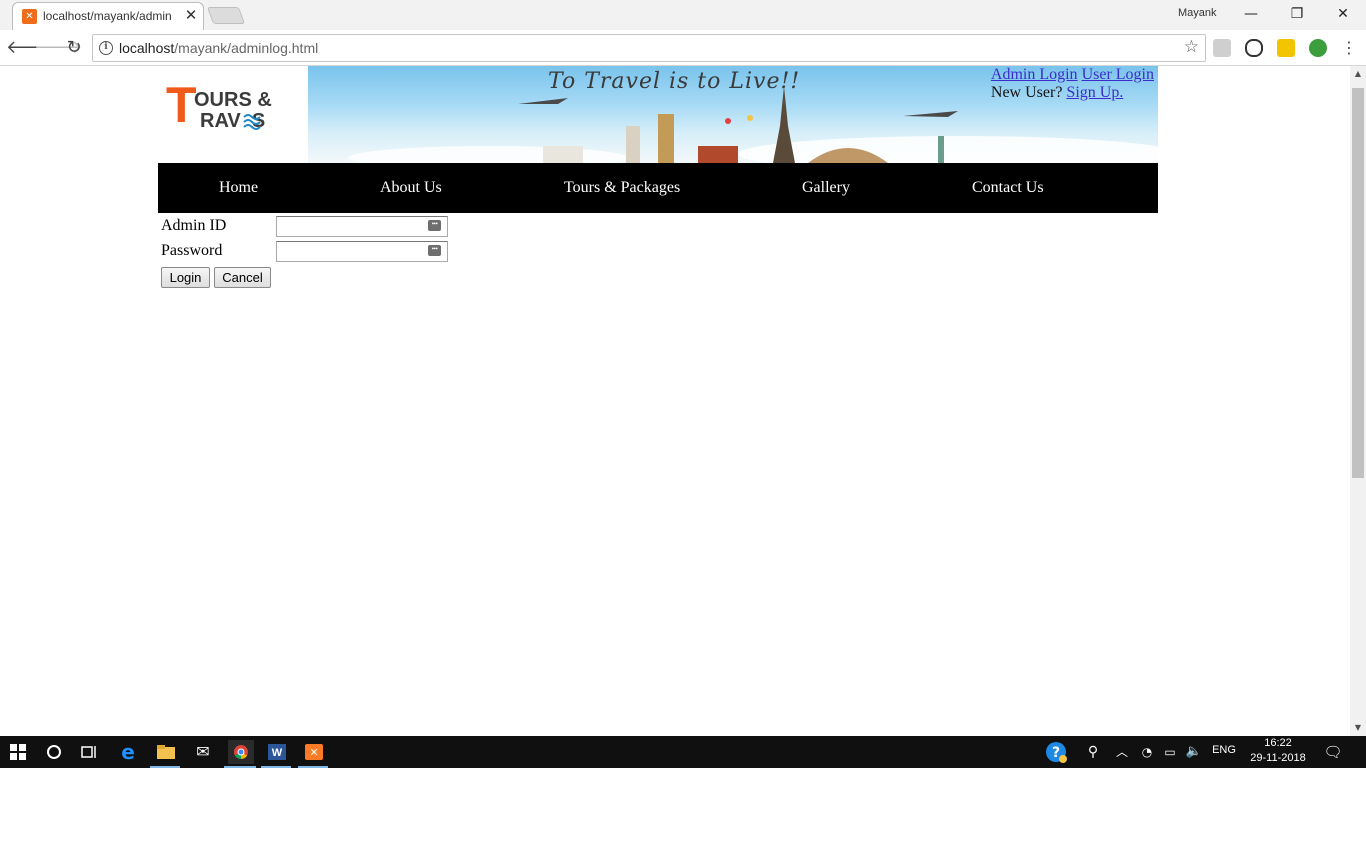  Describe the element at coordinates (241, 752) in the screenshot. I see `chrome-icon` at that location.